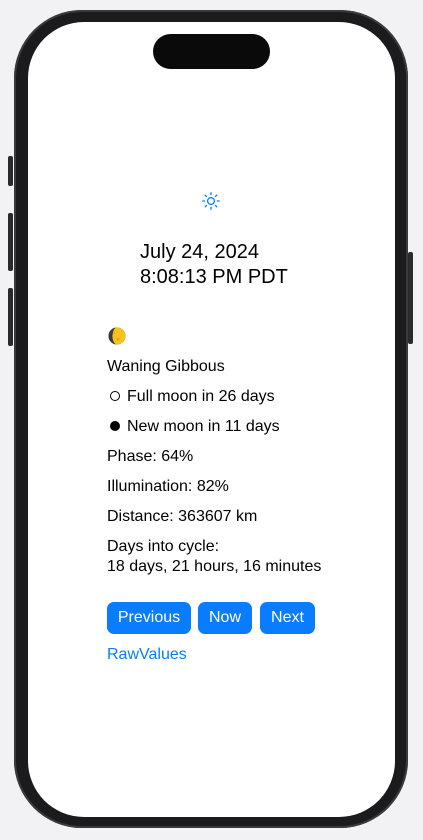 The image size is (423, 840). What do you see at coordinates (163, 546) in the screenshot?
I see `cycle-label: Days into cycle:` at bounding box center [163, 546].